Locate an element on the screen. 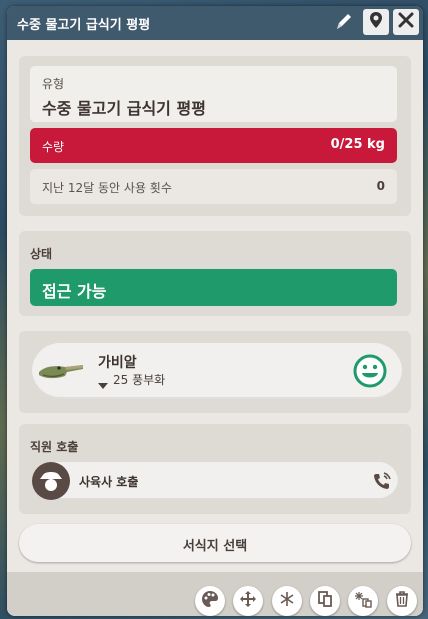 Image resolution: width=428 pixels, height=619 pixels. delete-button is located at coordinates (402, 601).